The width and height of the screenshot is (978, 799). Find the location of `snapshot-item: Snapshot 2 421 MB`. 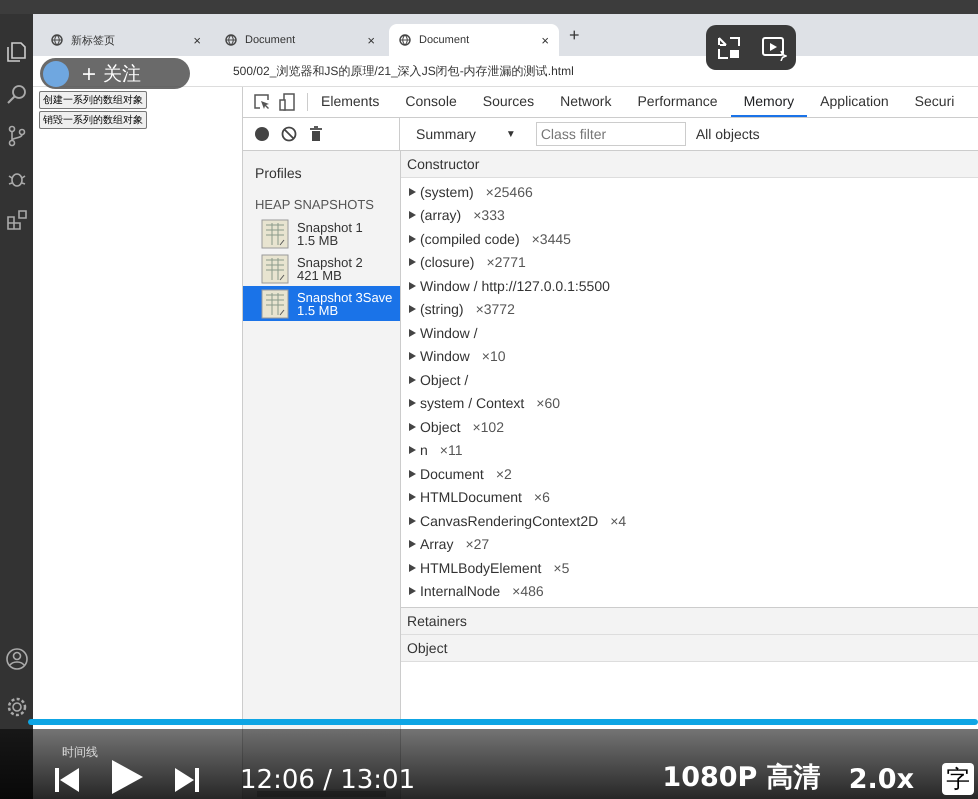

snapshot-item: Snapshot 2 421 MB is located at coordinates (321, 268).